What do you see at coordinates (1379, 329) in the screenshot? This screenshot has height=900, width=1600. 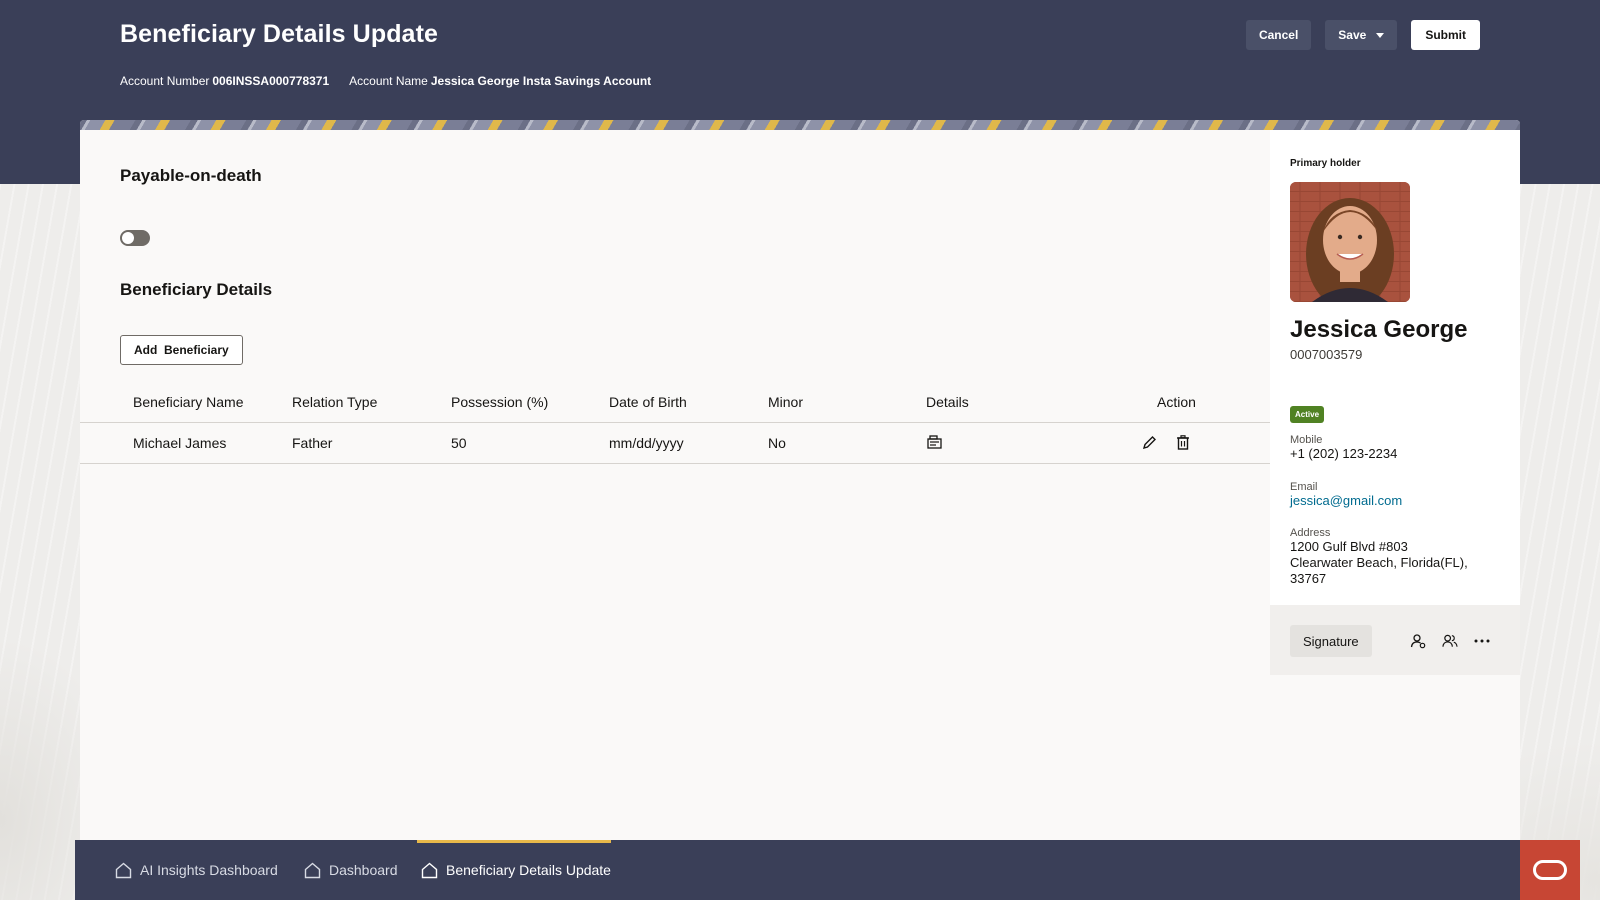 I see `holder-name: Jessica George` at bounding box center [1379, 329].